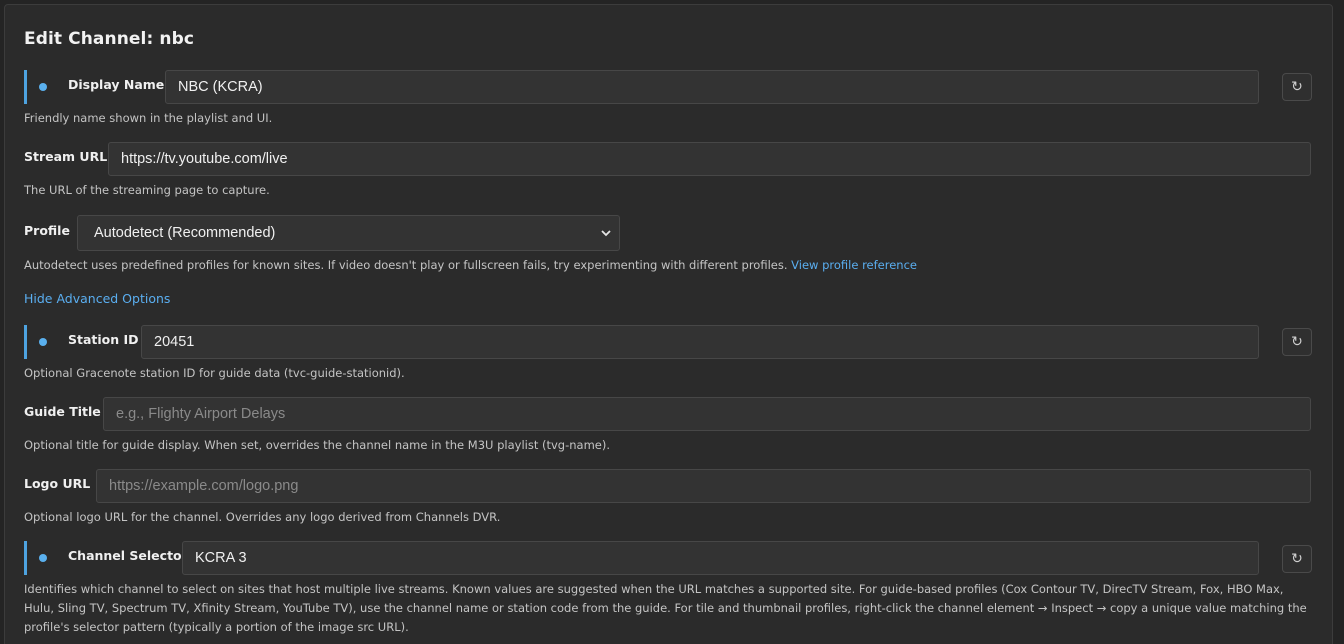 This screenshot has width=1344, height=644. What do you see at coordinates (185, 233) in the screenshot?
I see `profile-selected-value: Autodetect (Recommended)` at bounding box center [185, 233].